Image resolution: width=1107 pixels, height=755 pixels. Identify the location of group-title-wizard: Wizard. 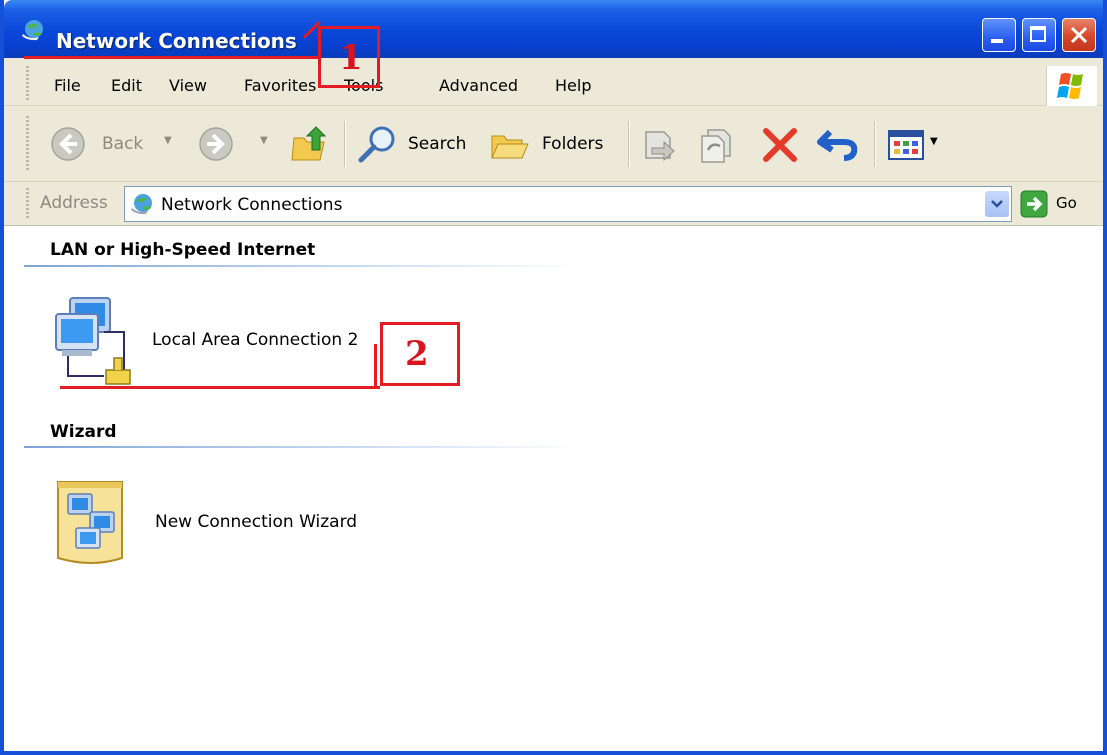
(83, 432).